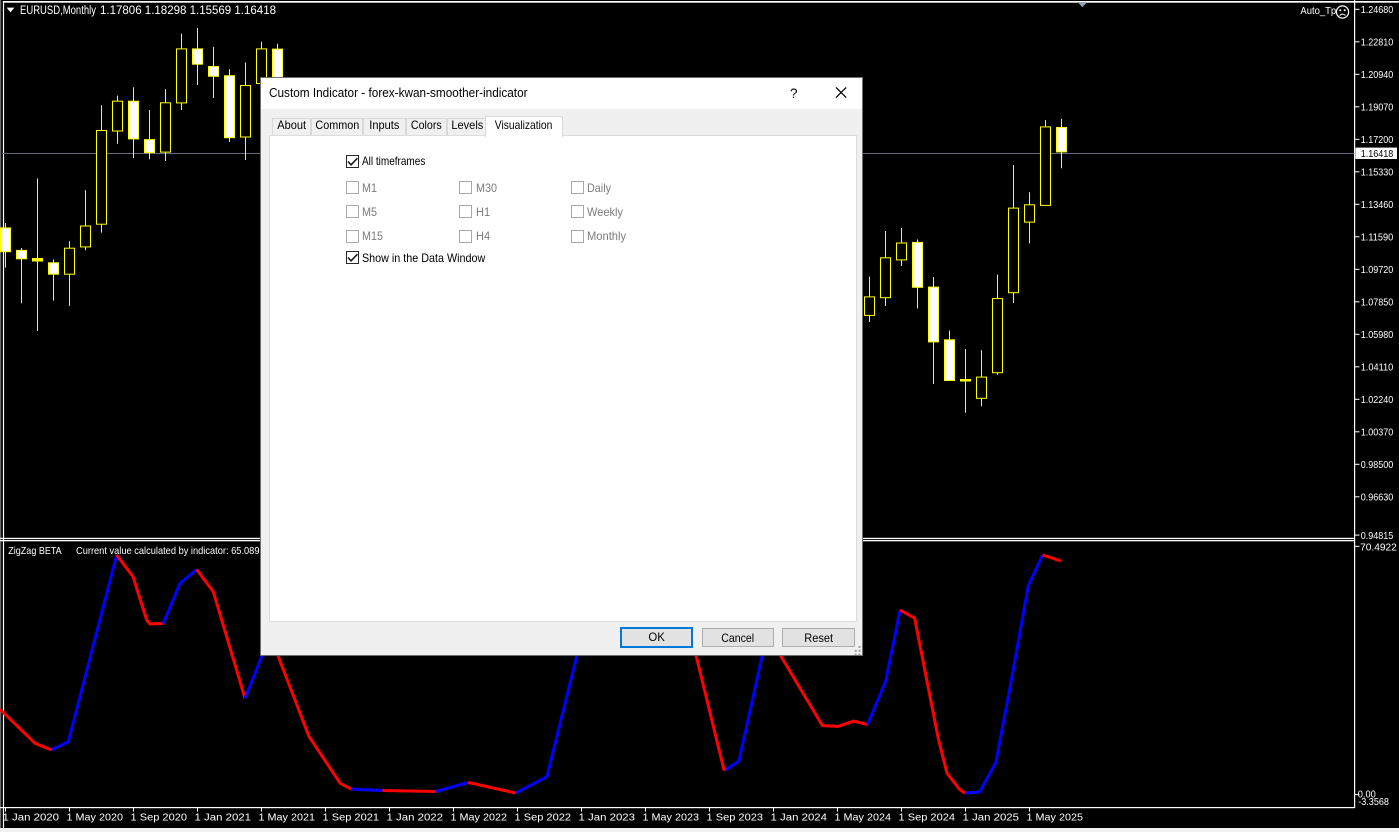 Image resolution: width=1399 pixels, height=832 pixels. I want to click on svg-text: 1 May 2021, so click(287, 817).